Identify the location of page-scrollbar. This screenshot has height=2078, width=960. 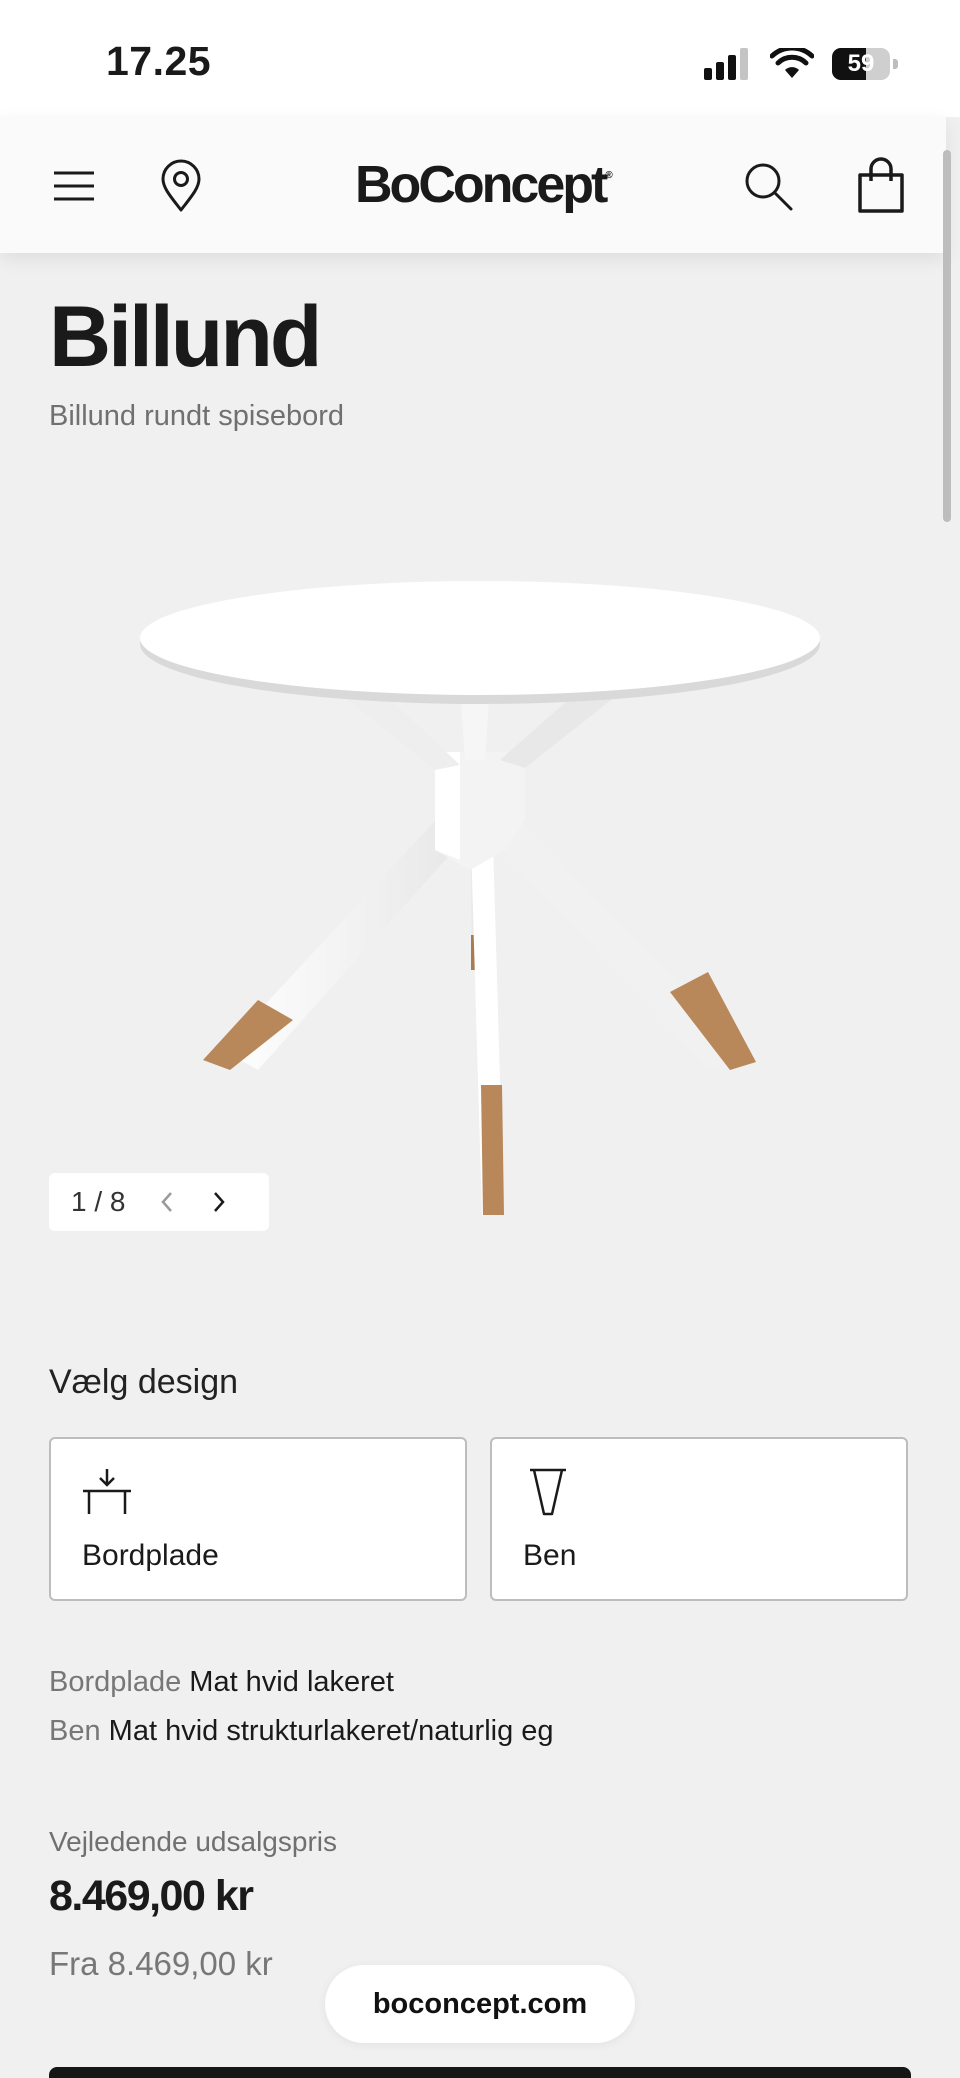
(947, 336).